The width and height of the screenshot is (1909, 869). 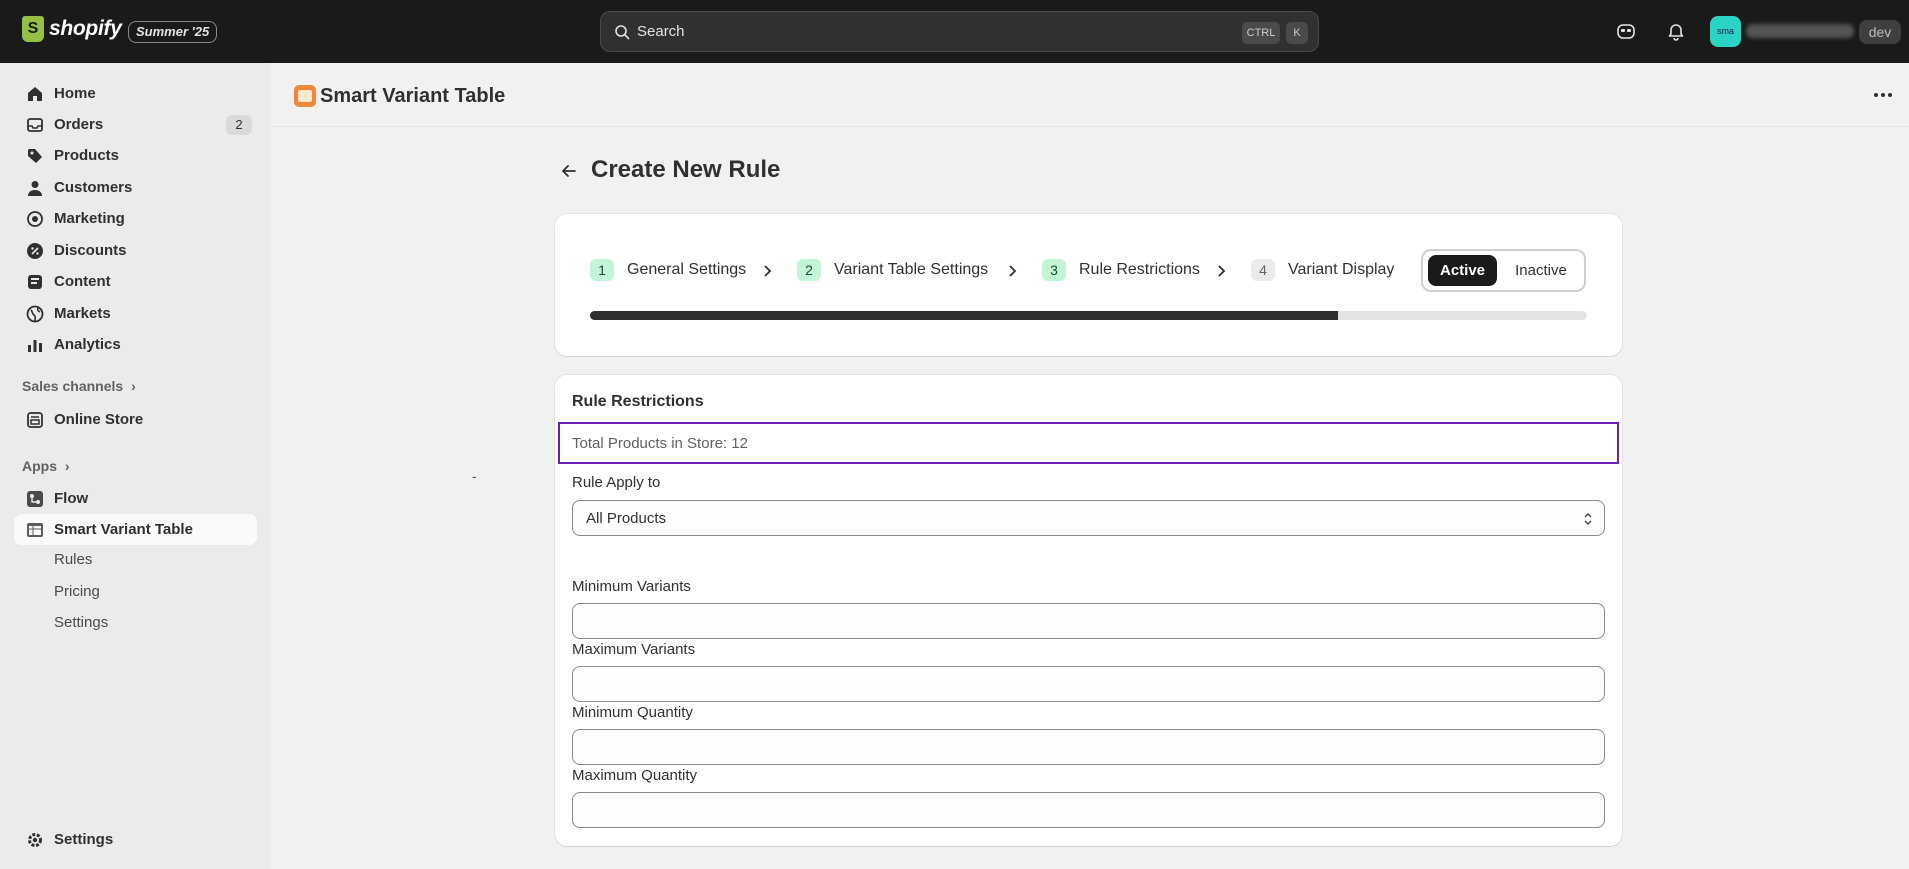 What do you see at coordinates (1880, 32) in the screenshot?
I see `env-badge: dev` at bounding box center [1880, 32].